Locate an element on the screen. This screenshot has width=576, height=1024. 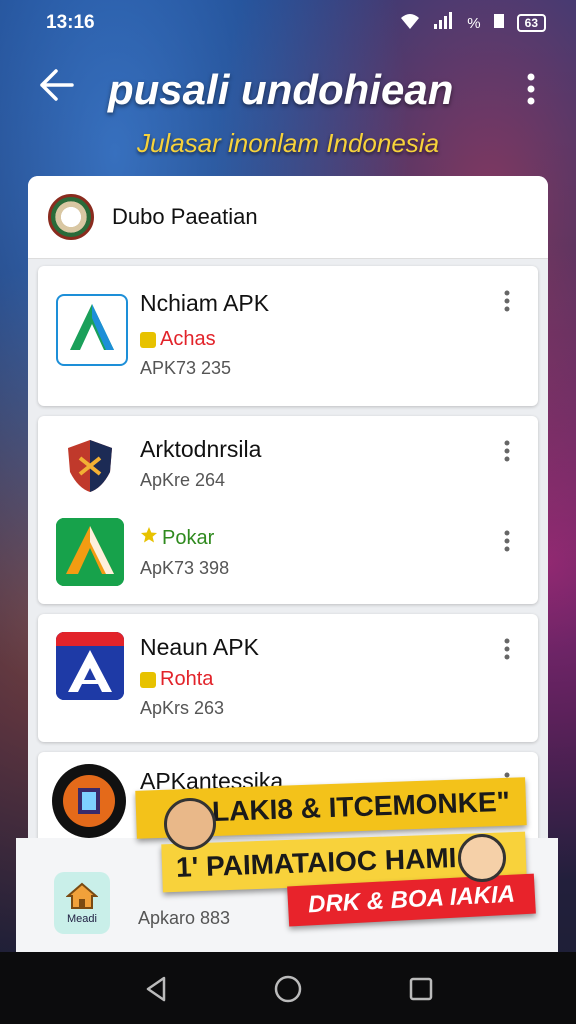
list-item: Neaun APK Rohta ApKrs 263 is located at coordinates (288, 669).